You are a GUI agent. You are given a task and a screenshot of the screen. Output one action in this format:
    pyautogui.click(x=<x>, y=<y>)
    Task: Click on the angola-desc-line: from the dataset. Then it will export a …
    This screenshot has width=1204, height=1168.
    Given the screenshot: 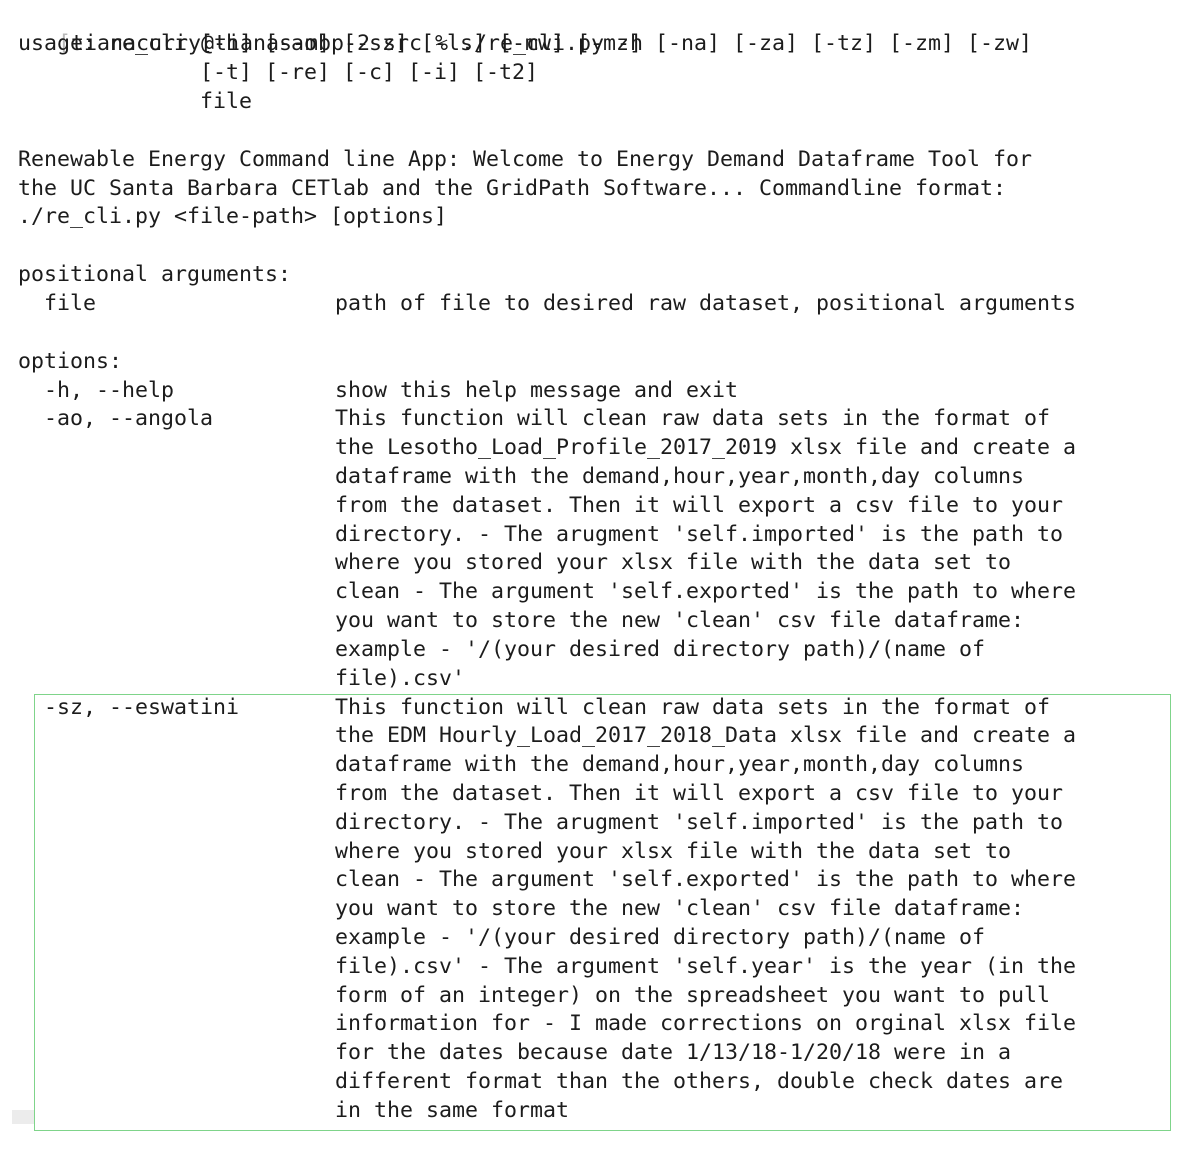 What is the action you would take?
    pyautogui.click(x=699, y=505)
    